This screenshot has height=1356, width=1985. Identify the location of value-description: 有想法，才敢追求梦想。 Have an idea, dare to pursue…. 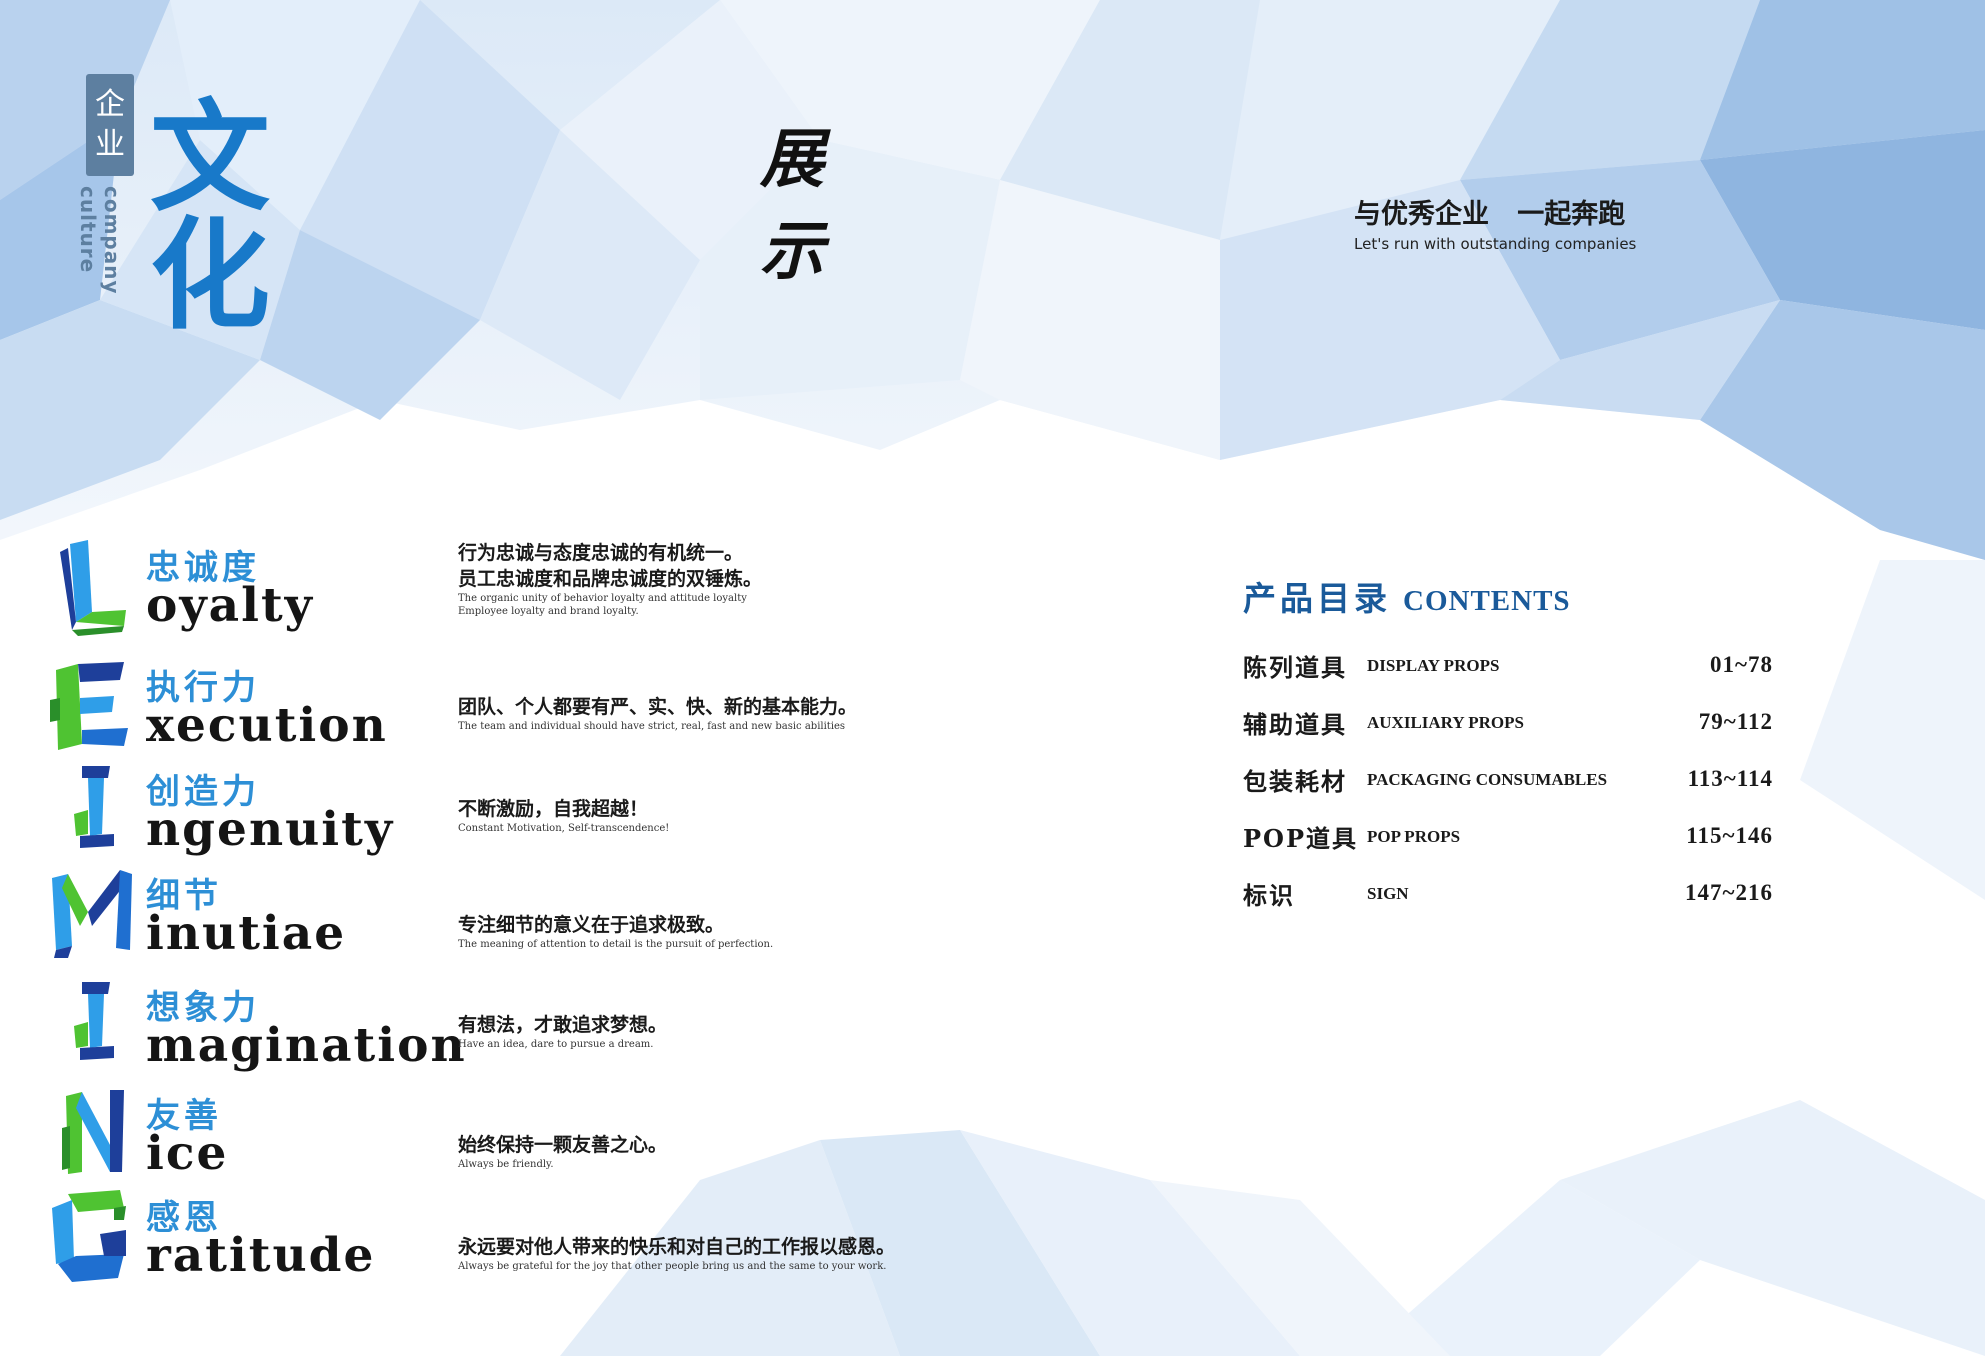
(718, 1031).